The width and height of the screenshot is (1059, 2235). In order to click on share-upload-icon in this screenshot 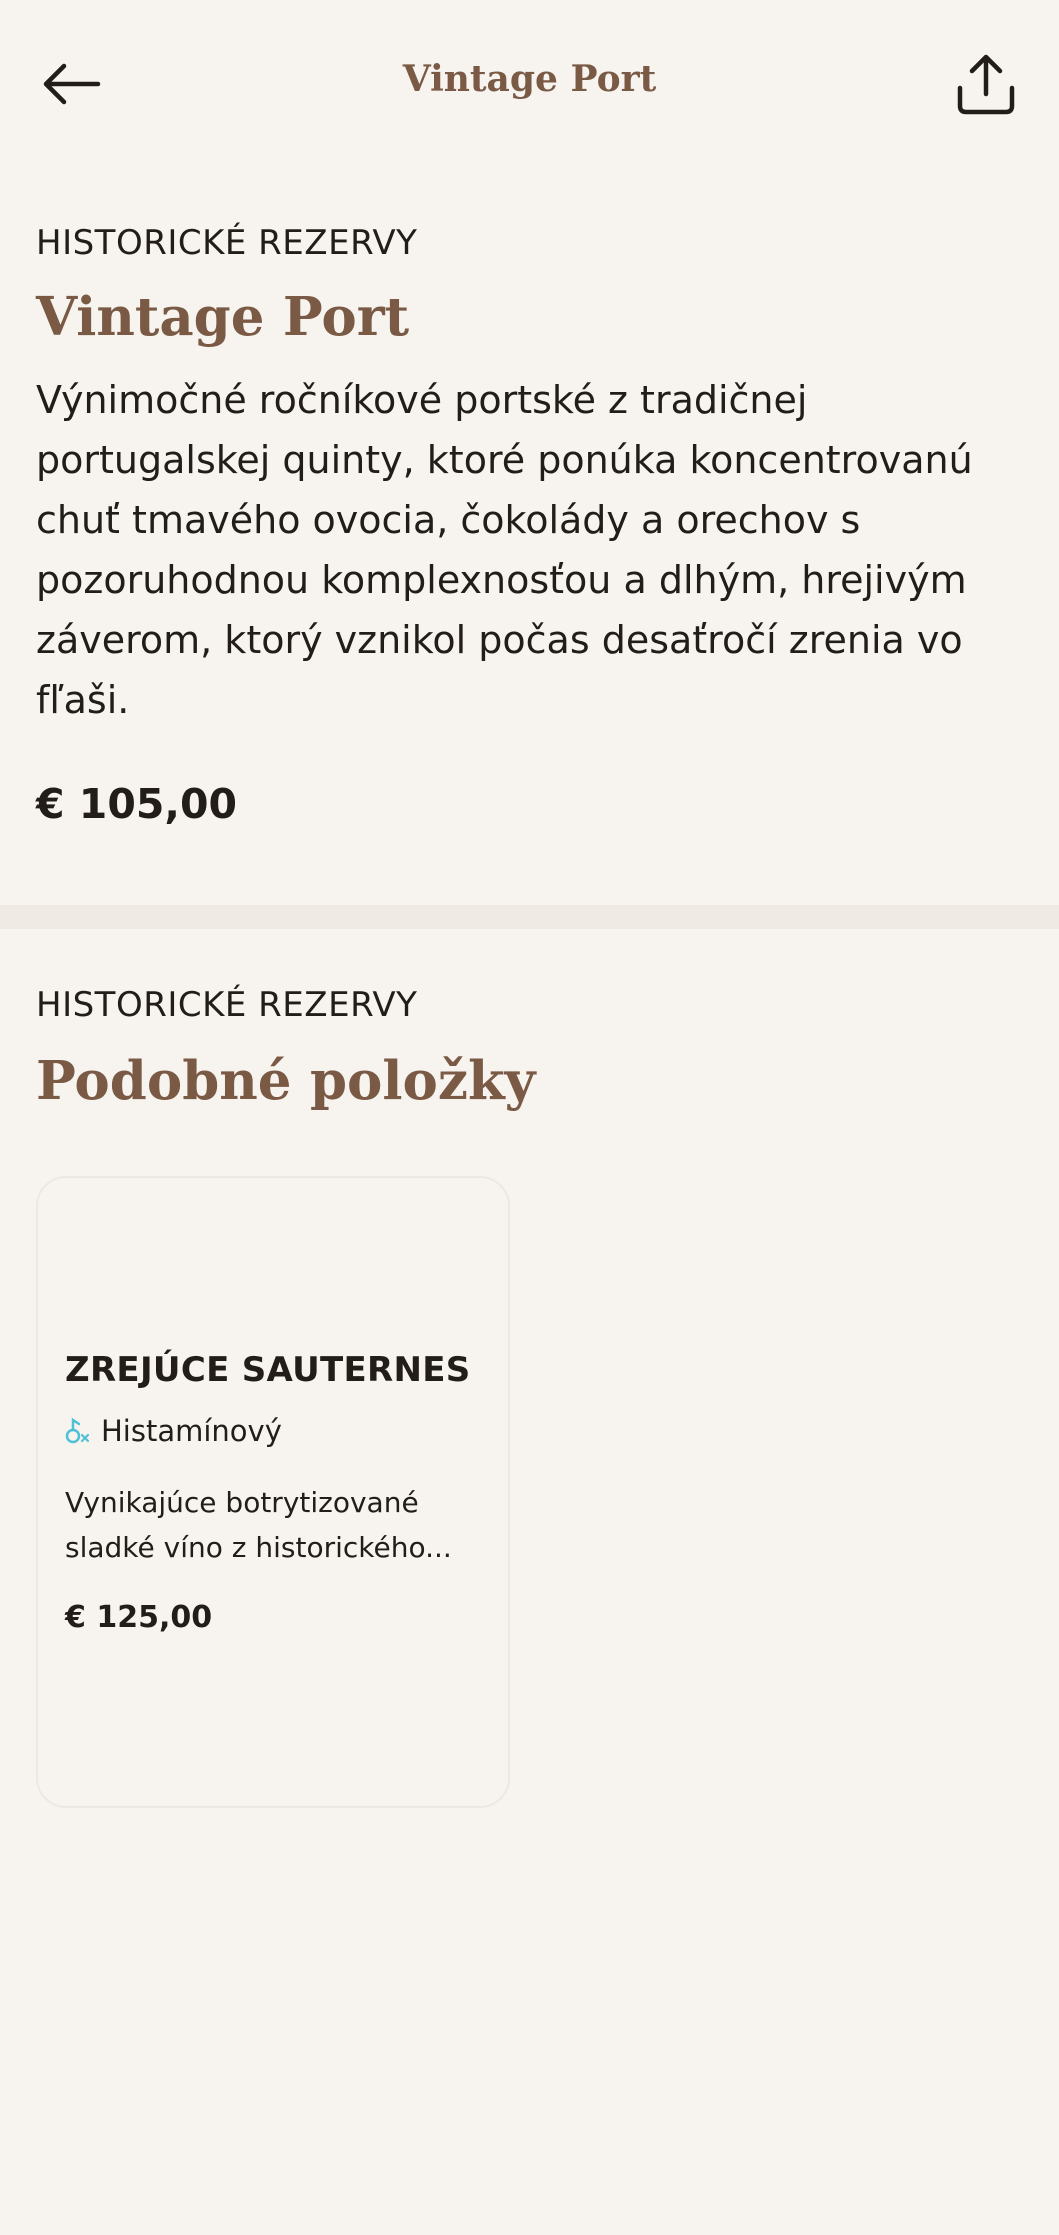, I will do `click(986, 84)`.